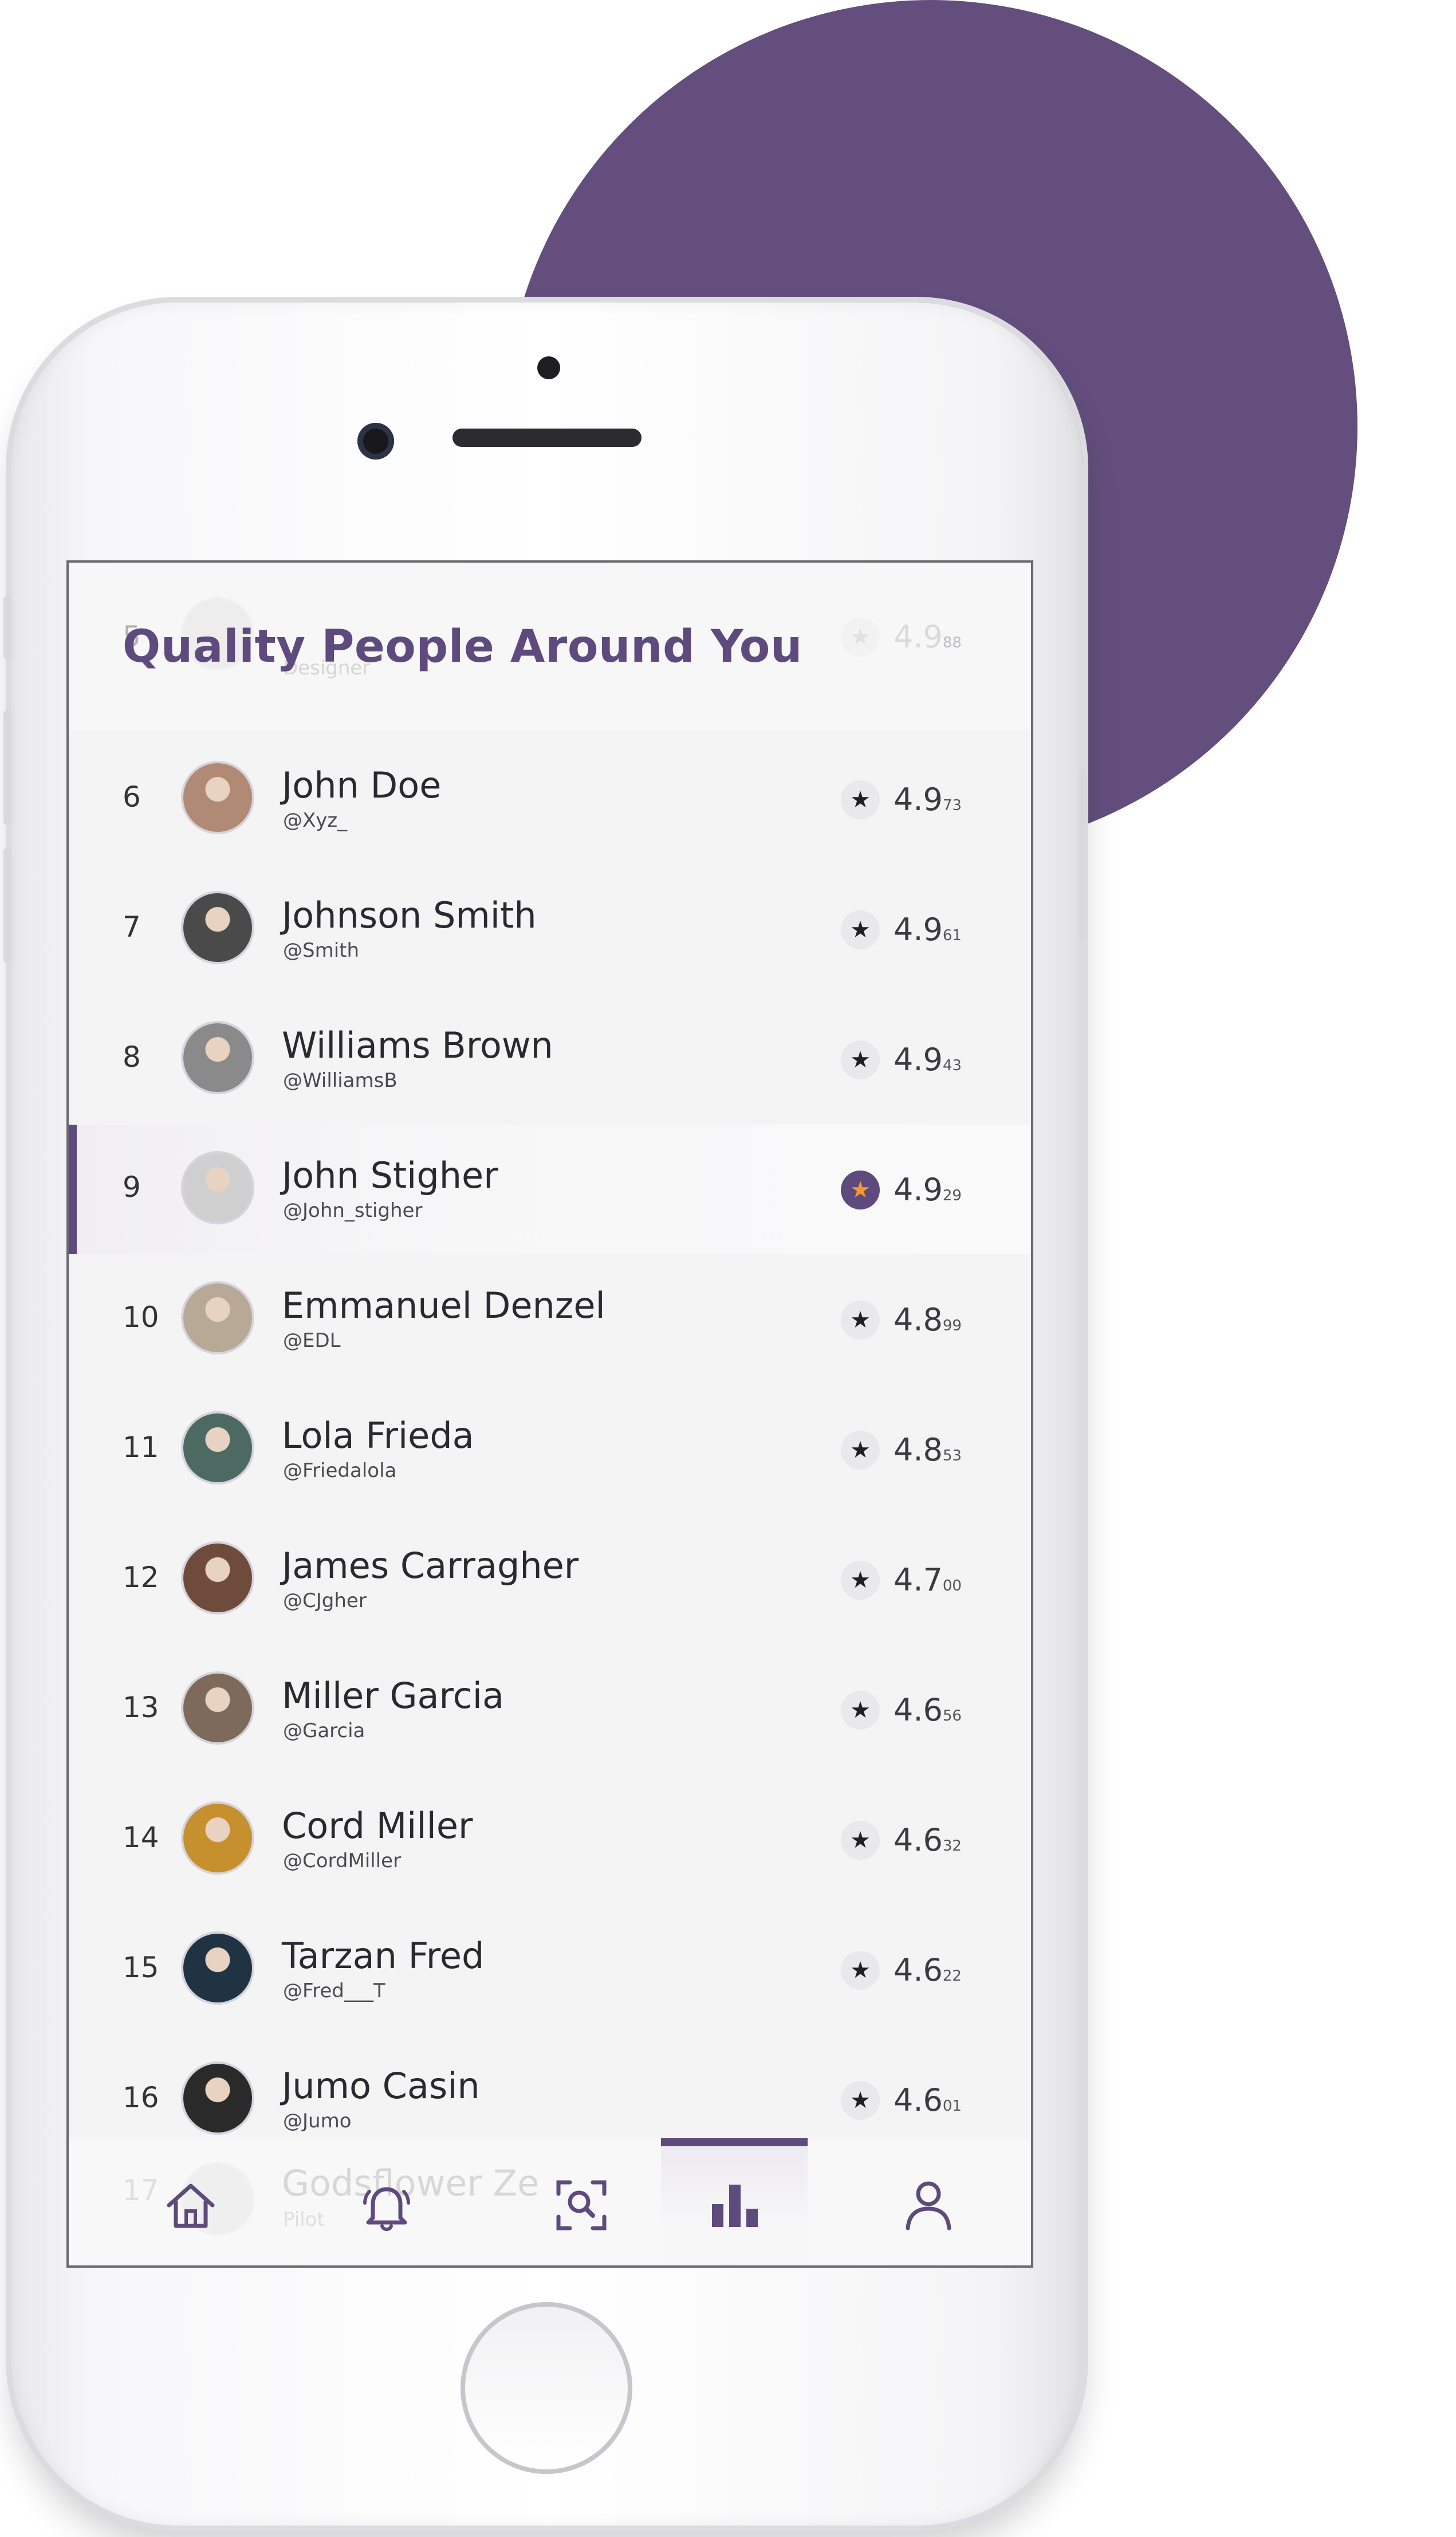 The image size is (1456, 2537). Describe the element at coordinates (141, 1707) in the screenshot. I see `rank-number: 13` at that location.